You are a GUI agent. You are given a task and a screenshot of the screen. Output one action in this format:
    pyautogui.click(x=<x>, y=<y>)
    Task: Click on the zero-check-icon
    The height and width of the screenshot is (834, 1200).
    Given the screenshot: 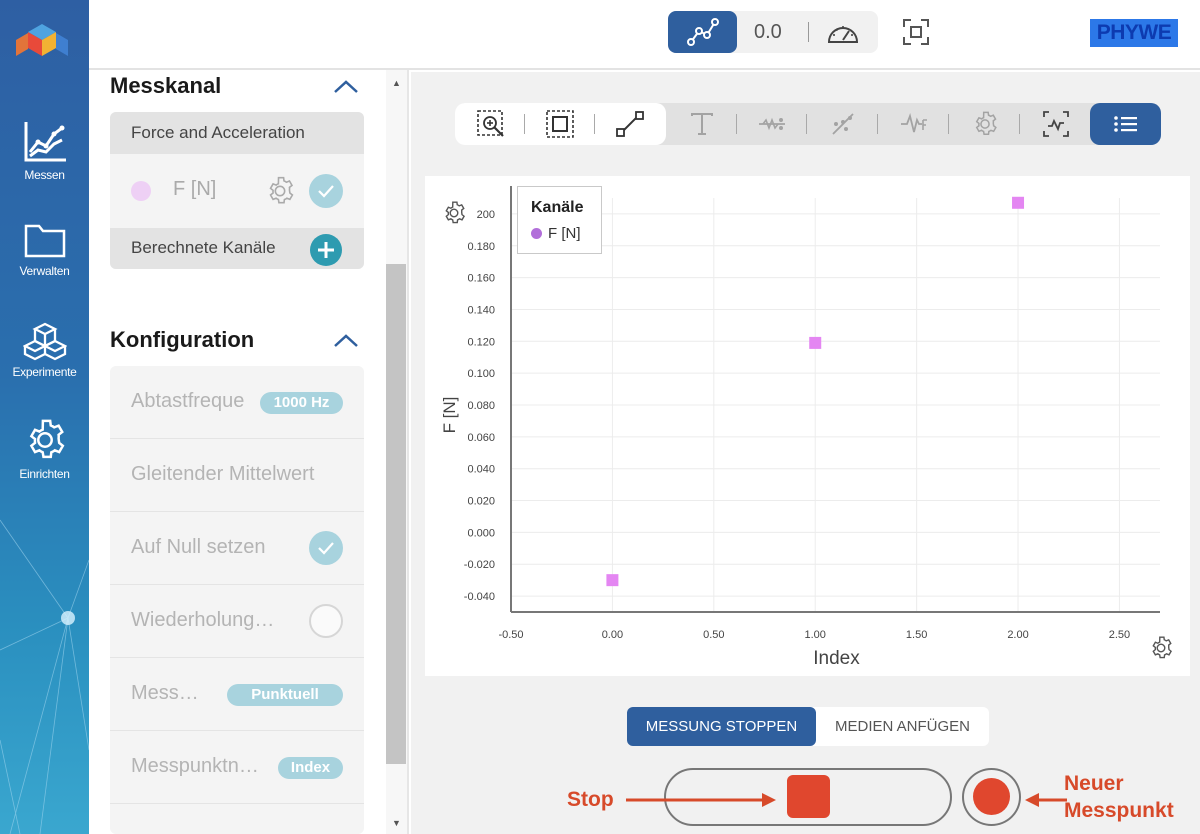 What is the action you would take?
    pyautogui.click(x=326, y=548)
    